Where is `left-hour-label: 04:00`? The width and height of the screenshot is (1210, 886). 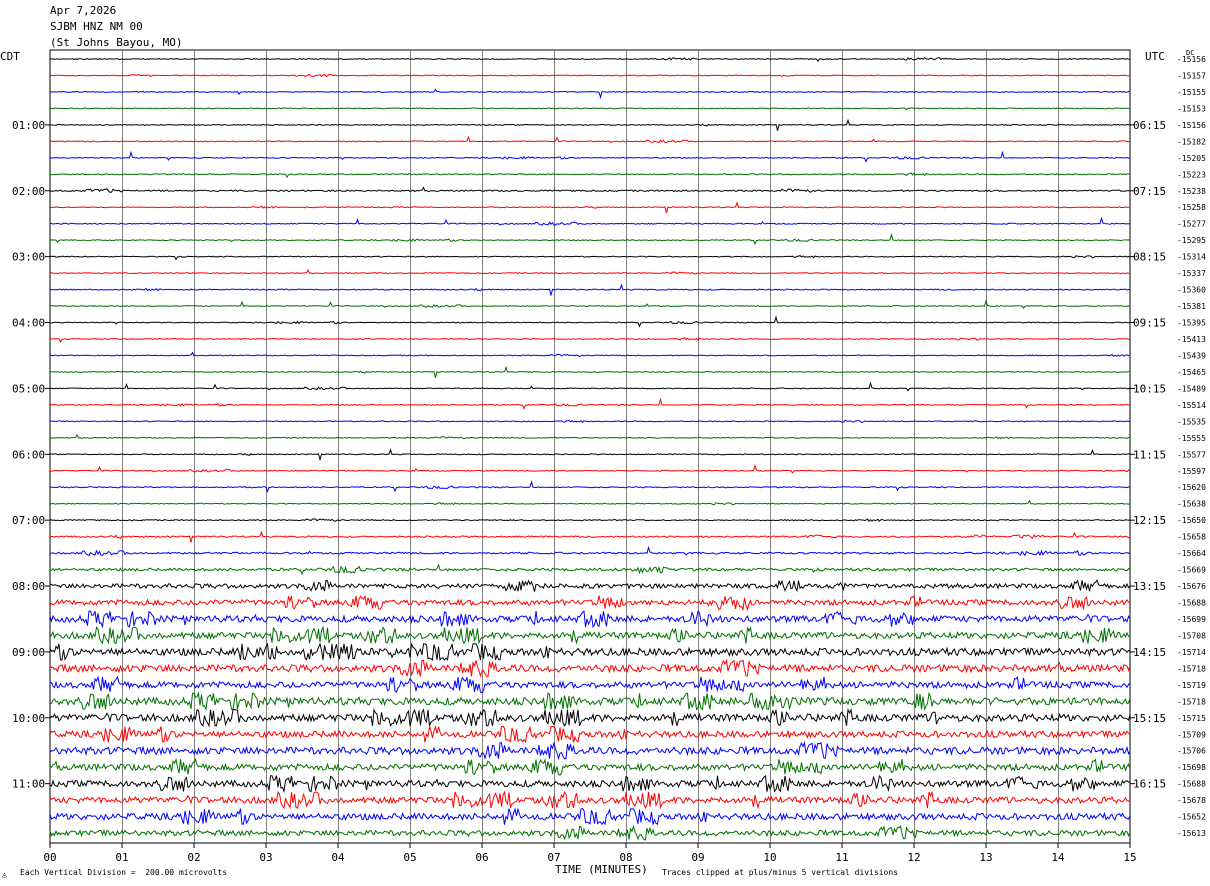 left-hour-label: 04:00 is located at coordinates (28, 323).